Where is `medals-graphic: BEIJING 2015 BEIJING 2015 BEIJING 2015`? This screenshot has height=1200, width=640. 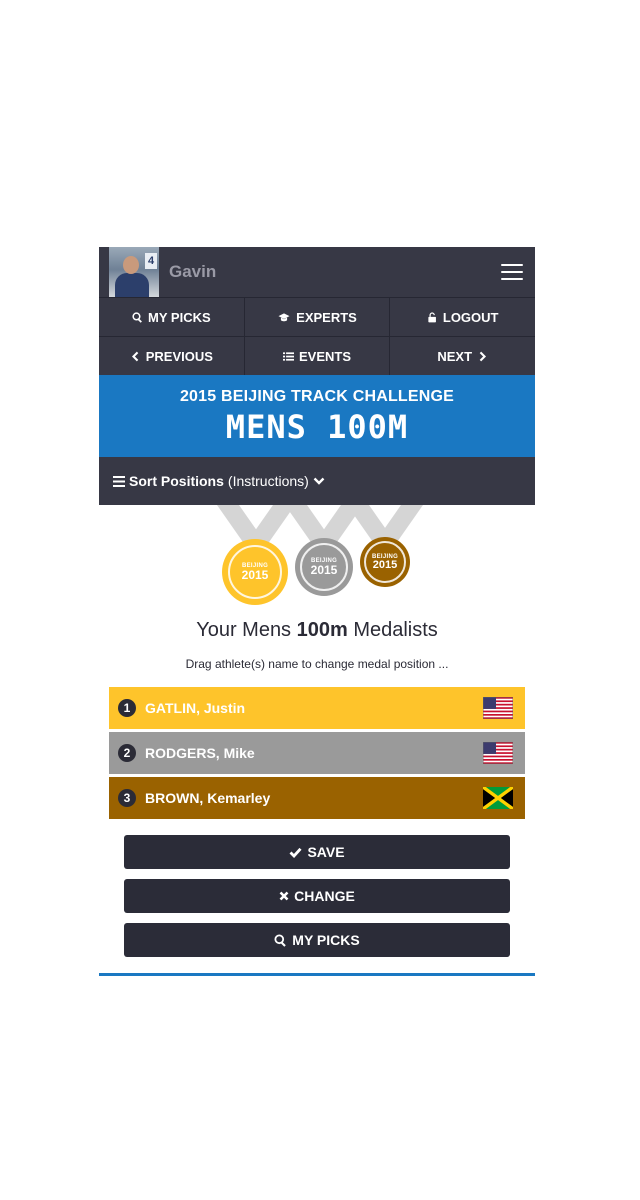
medals-graphic: BEIJING 2015 BEIJING 2015 BEIJING 2015 is located at coordinates (317, 560).